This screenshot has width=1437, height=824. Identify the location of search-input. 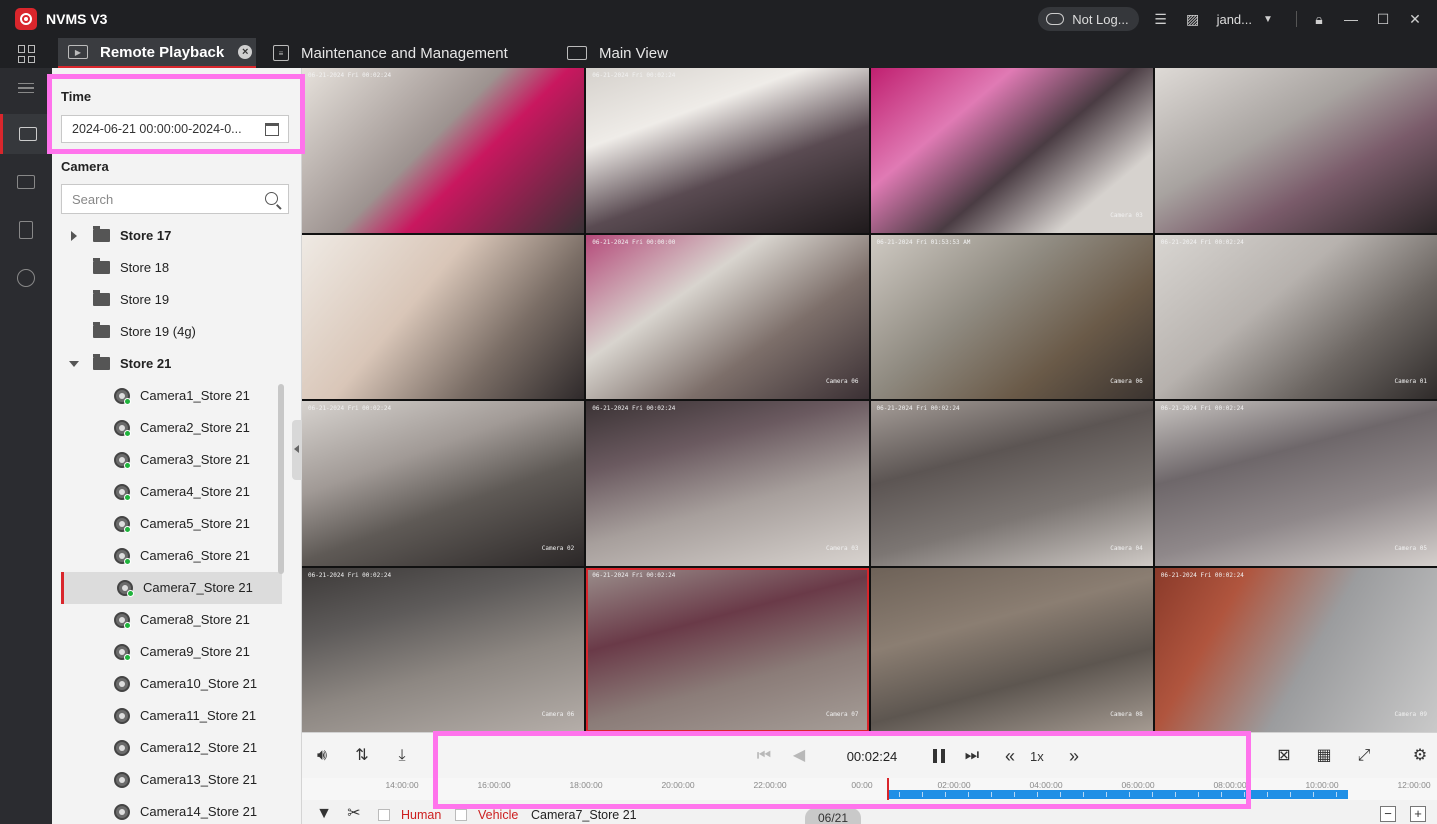
(157, 199).